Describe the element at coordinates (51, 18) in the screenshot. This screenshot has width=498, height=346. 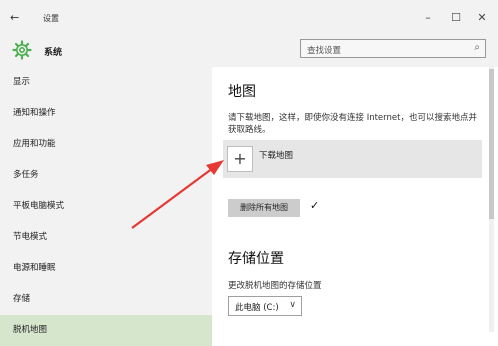
I see `window-title: 设置` at that location.